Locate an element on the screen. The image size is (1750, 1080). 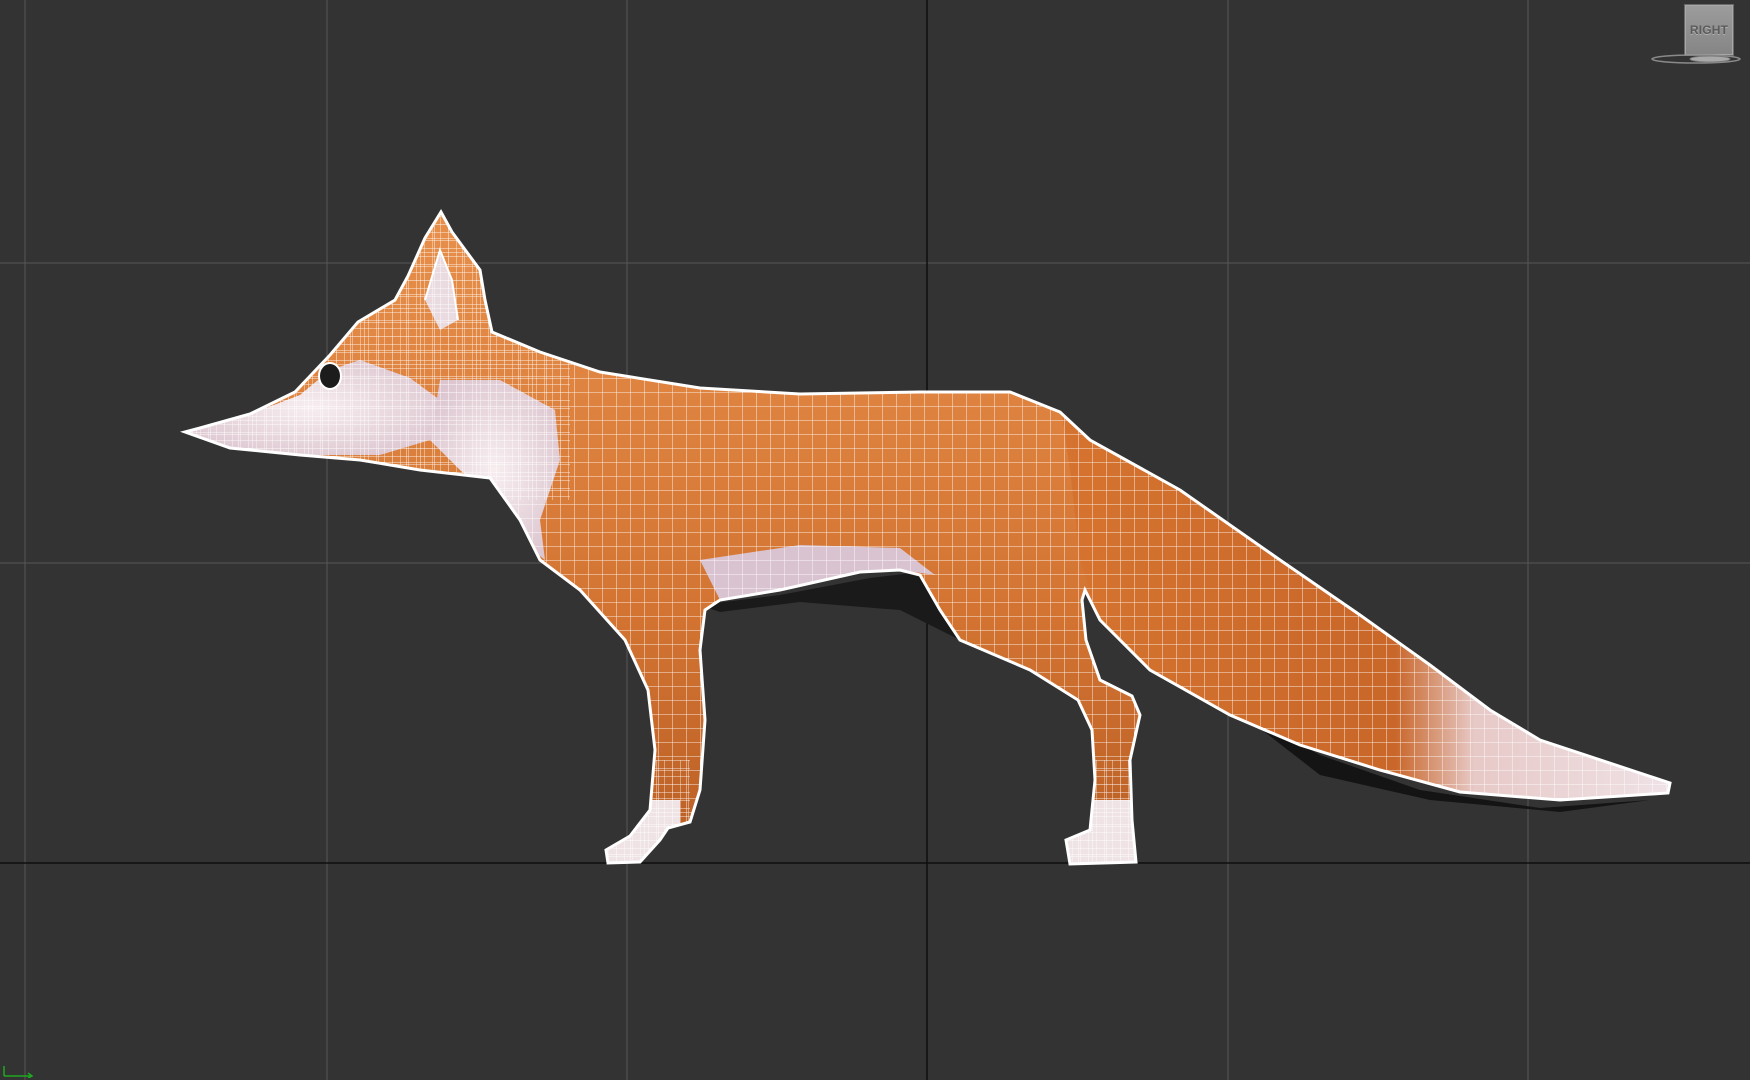
axis-tripod-icon is located at coordinates (18, 1072).